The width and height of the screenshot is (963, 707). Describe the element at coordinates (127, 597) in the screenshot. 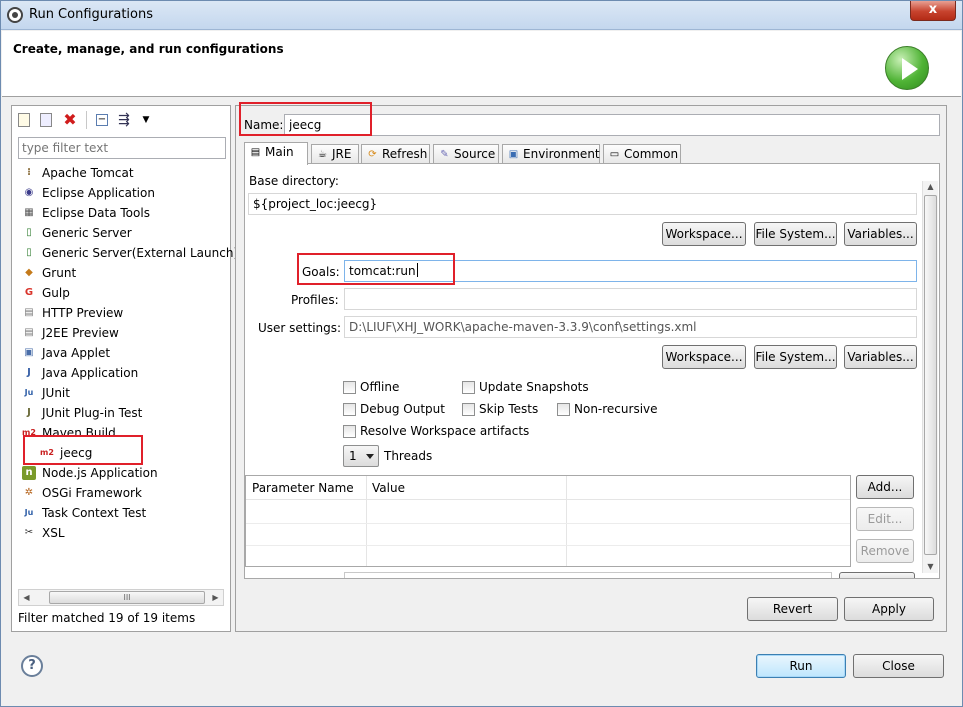

I see `scroll-thumb: III` at that location.